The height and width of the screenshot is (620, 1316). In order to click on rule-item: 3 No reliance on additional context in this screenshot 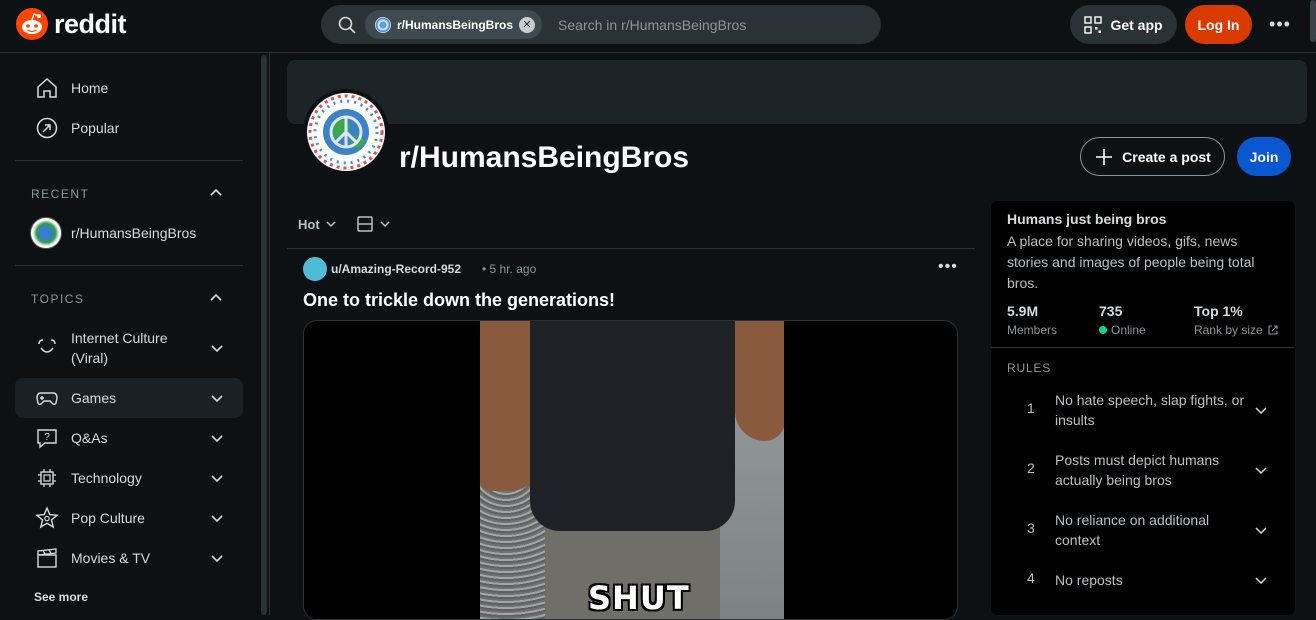, I will do `click(1143, 535)`.